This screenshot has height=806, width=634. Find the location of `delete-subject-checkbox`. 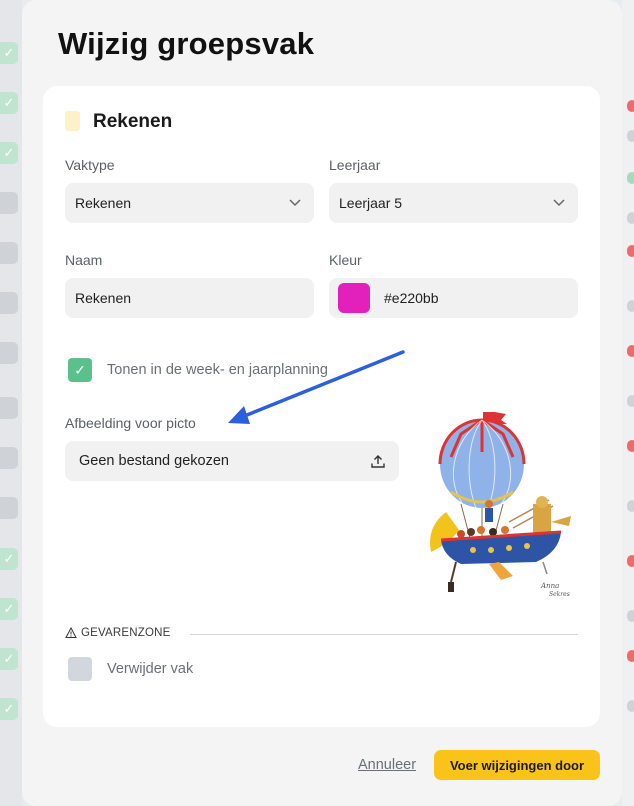

delete-subject-checkbox is located at coordinates (80, 669).